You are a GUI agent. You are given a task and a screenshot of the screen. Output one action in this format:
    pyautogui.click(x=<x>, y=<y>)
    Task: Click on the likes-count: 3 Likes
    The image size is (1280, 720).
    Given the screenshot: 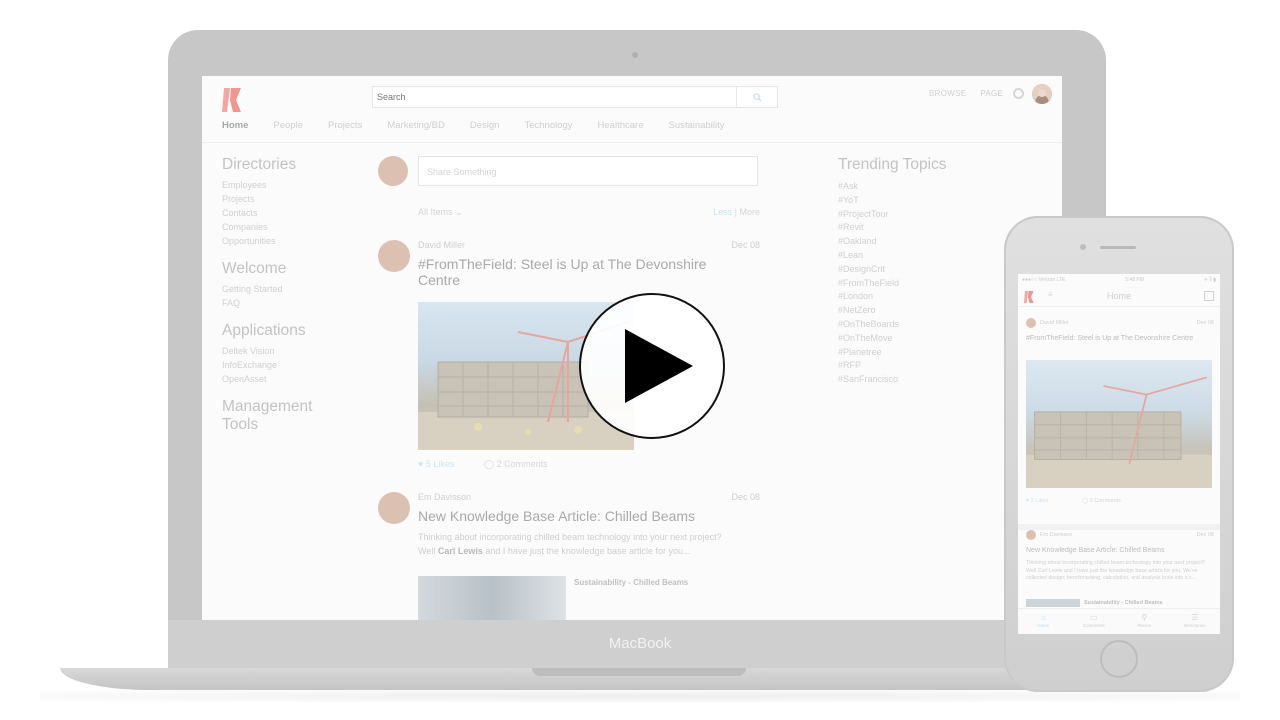 What is the action you would take?
    pyautogui.click(x=1039, y=501)
    